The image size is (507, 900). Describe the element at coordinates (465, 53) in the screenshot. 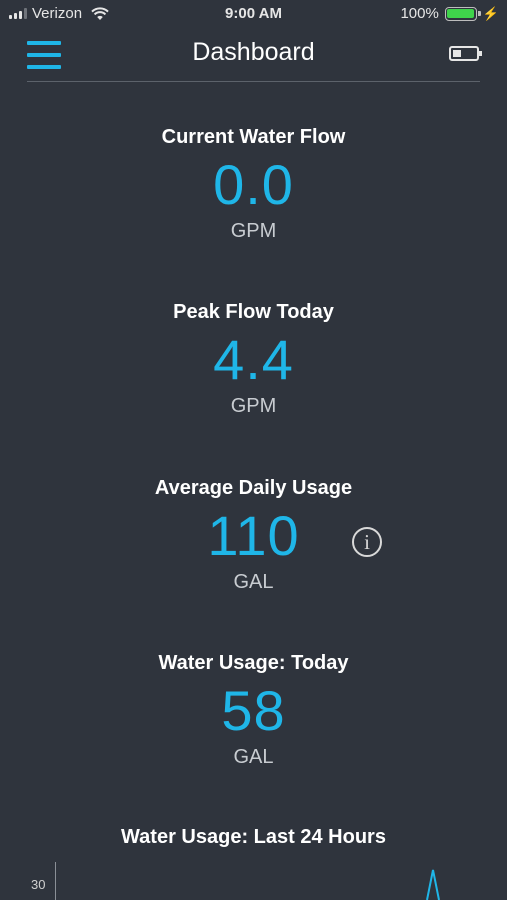

I see `device-battery-icon` at that location.